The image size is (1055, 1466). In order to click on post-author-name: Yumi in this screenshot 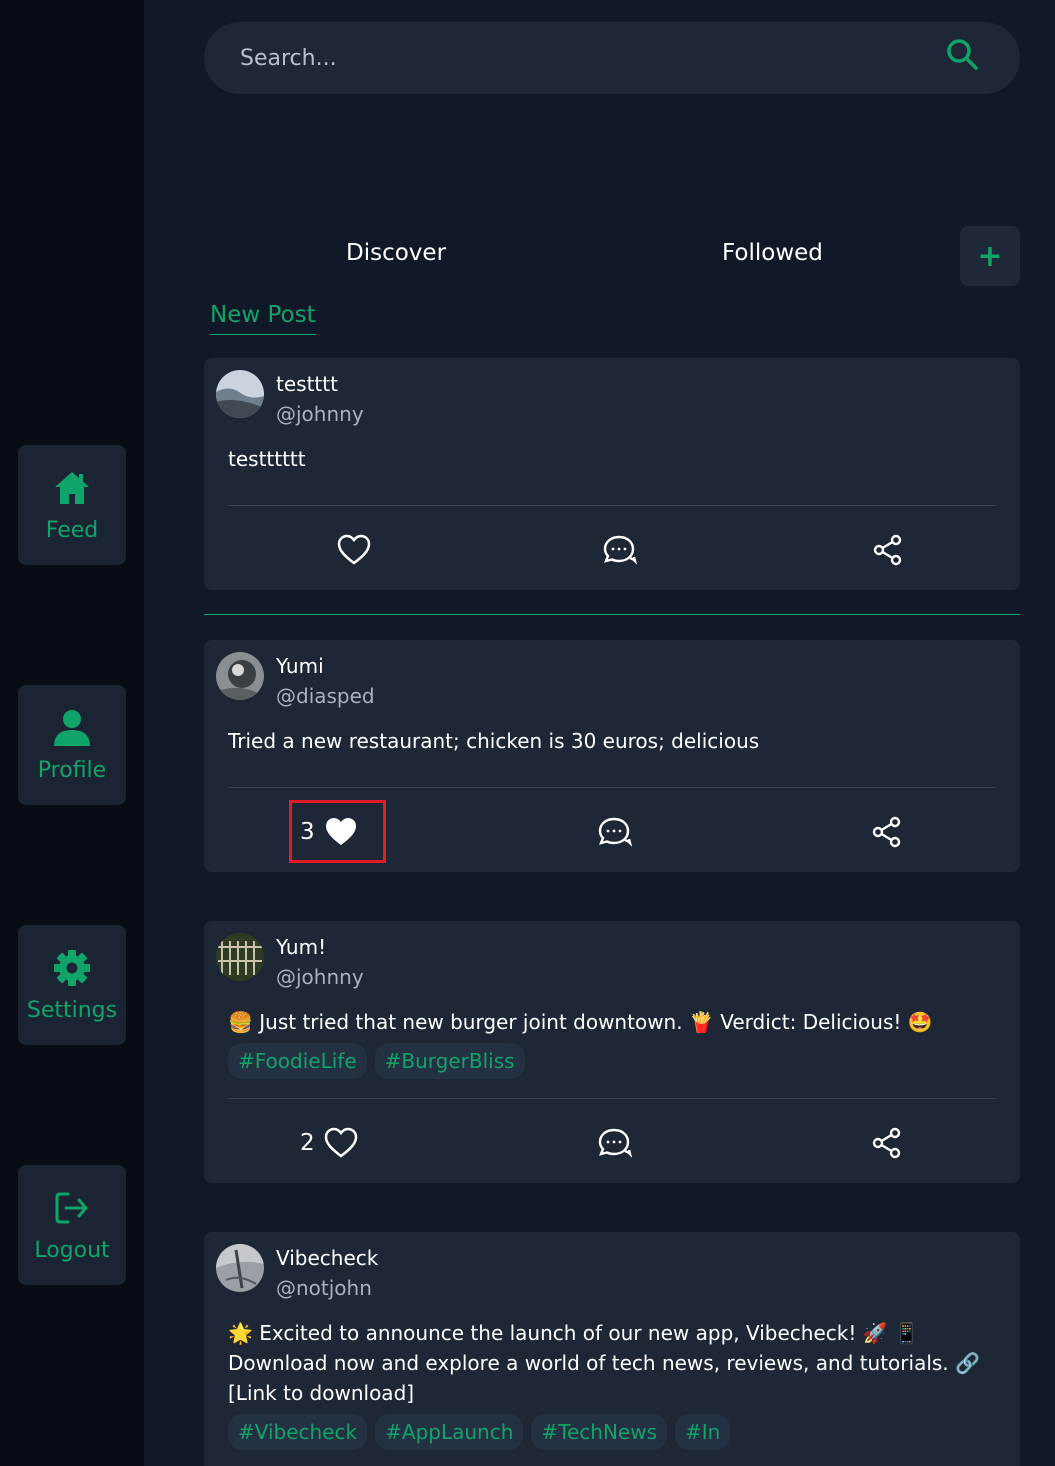, I will do `click(300, 666)`.